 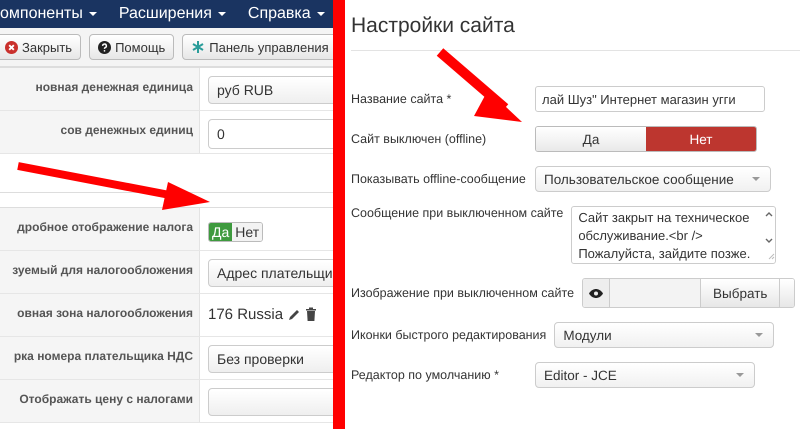 What do you see at coordinates (419, 139) in the screenshot?
I see `field-label: Сайт выключен (offline)` at bounding box center [419, 139].